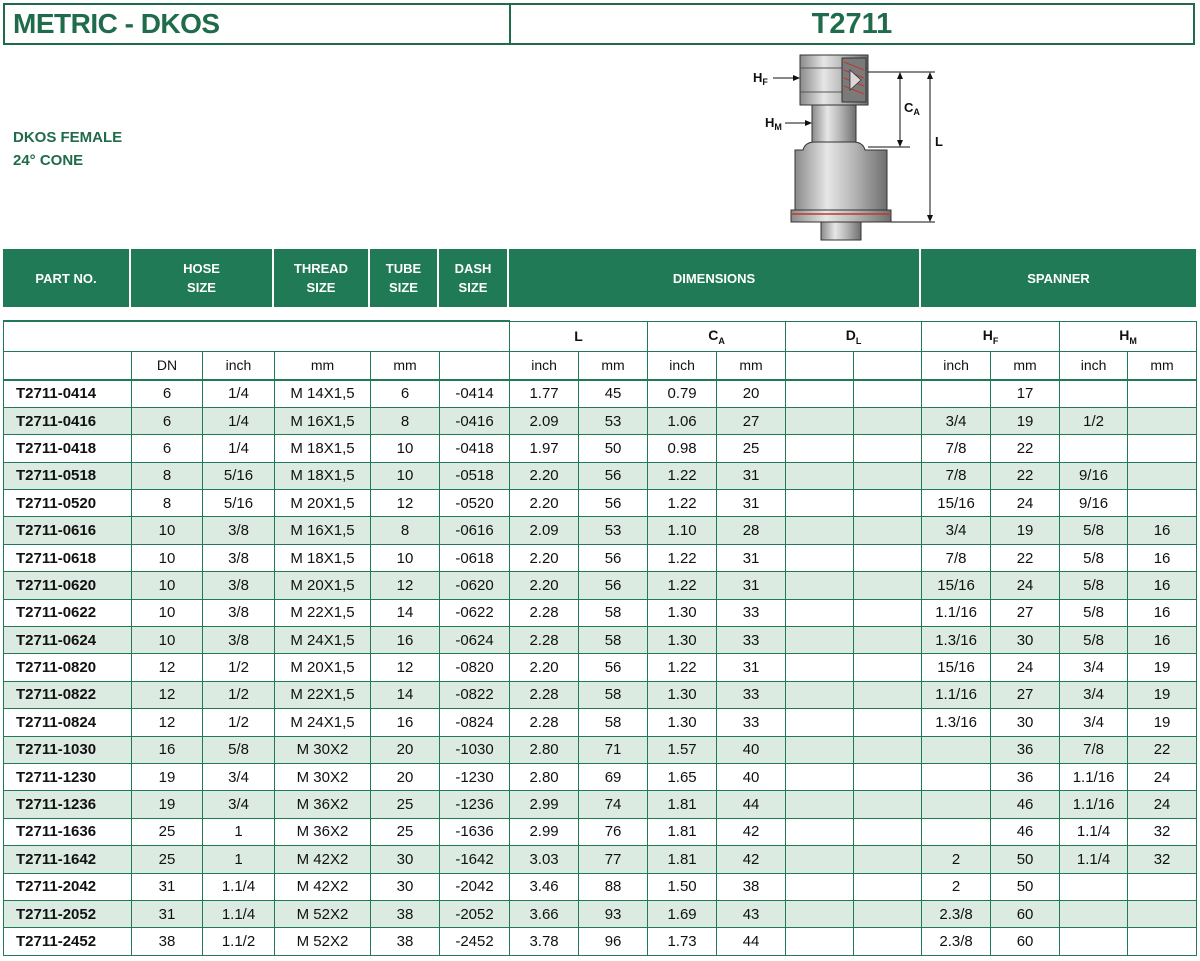 The height and width of the screenshot is (961, 1200). Describe the element at coordinates (322, 613) in the screenshot. I see `table-cell: M 22X1,5` at that location.